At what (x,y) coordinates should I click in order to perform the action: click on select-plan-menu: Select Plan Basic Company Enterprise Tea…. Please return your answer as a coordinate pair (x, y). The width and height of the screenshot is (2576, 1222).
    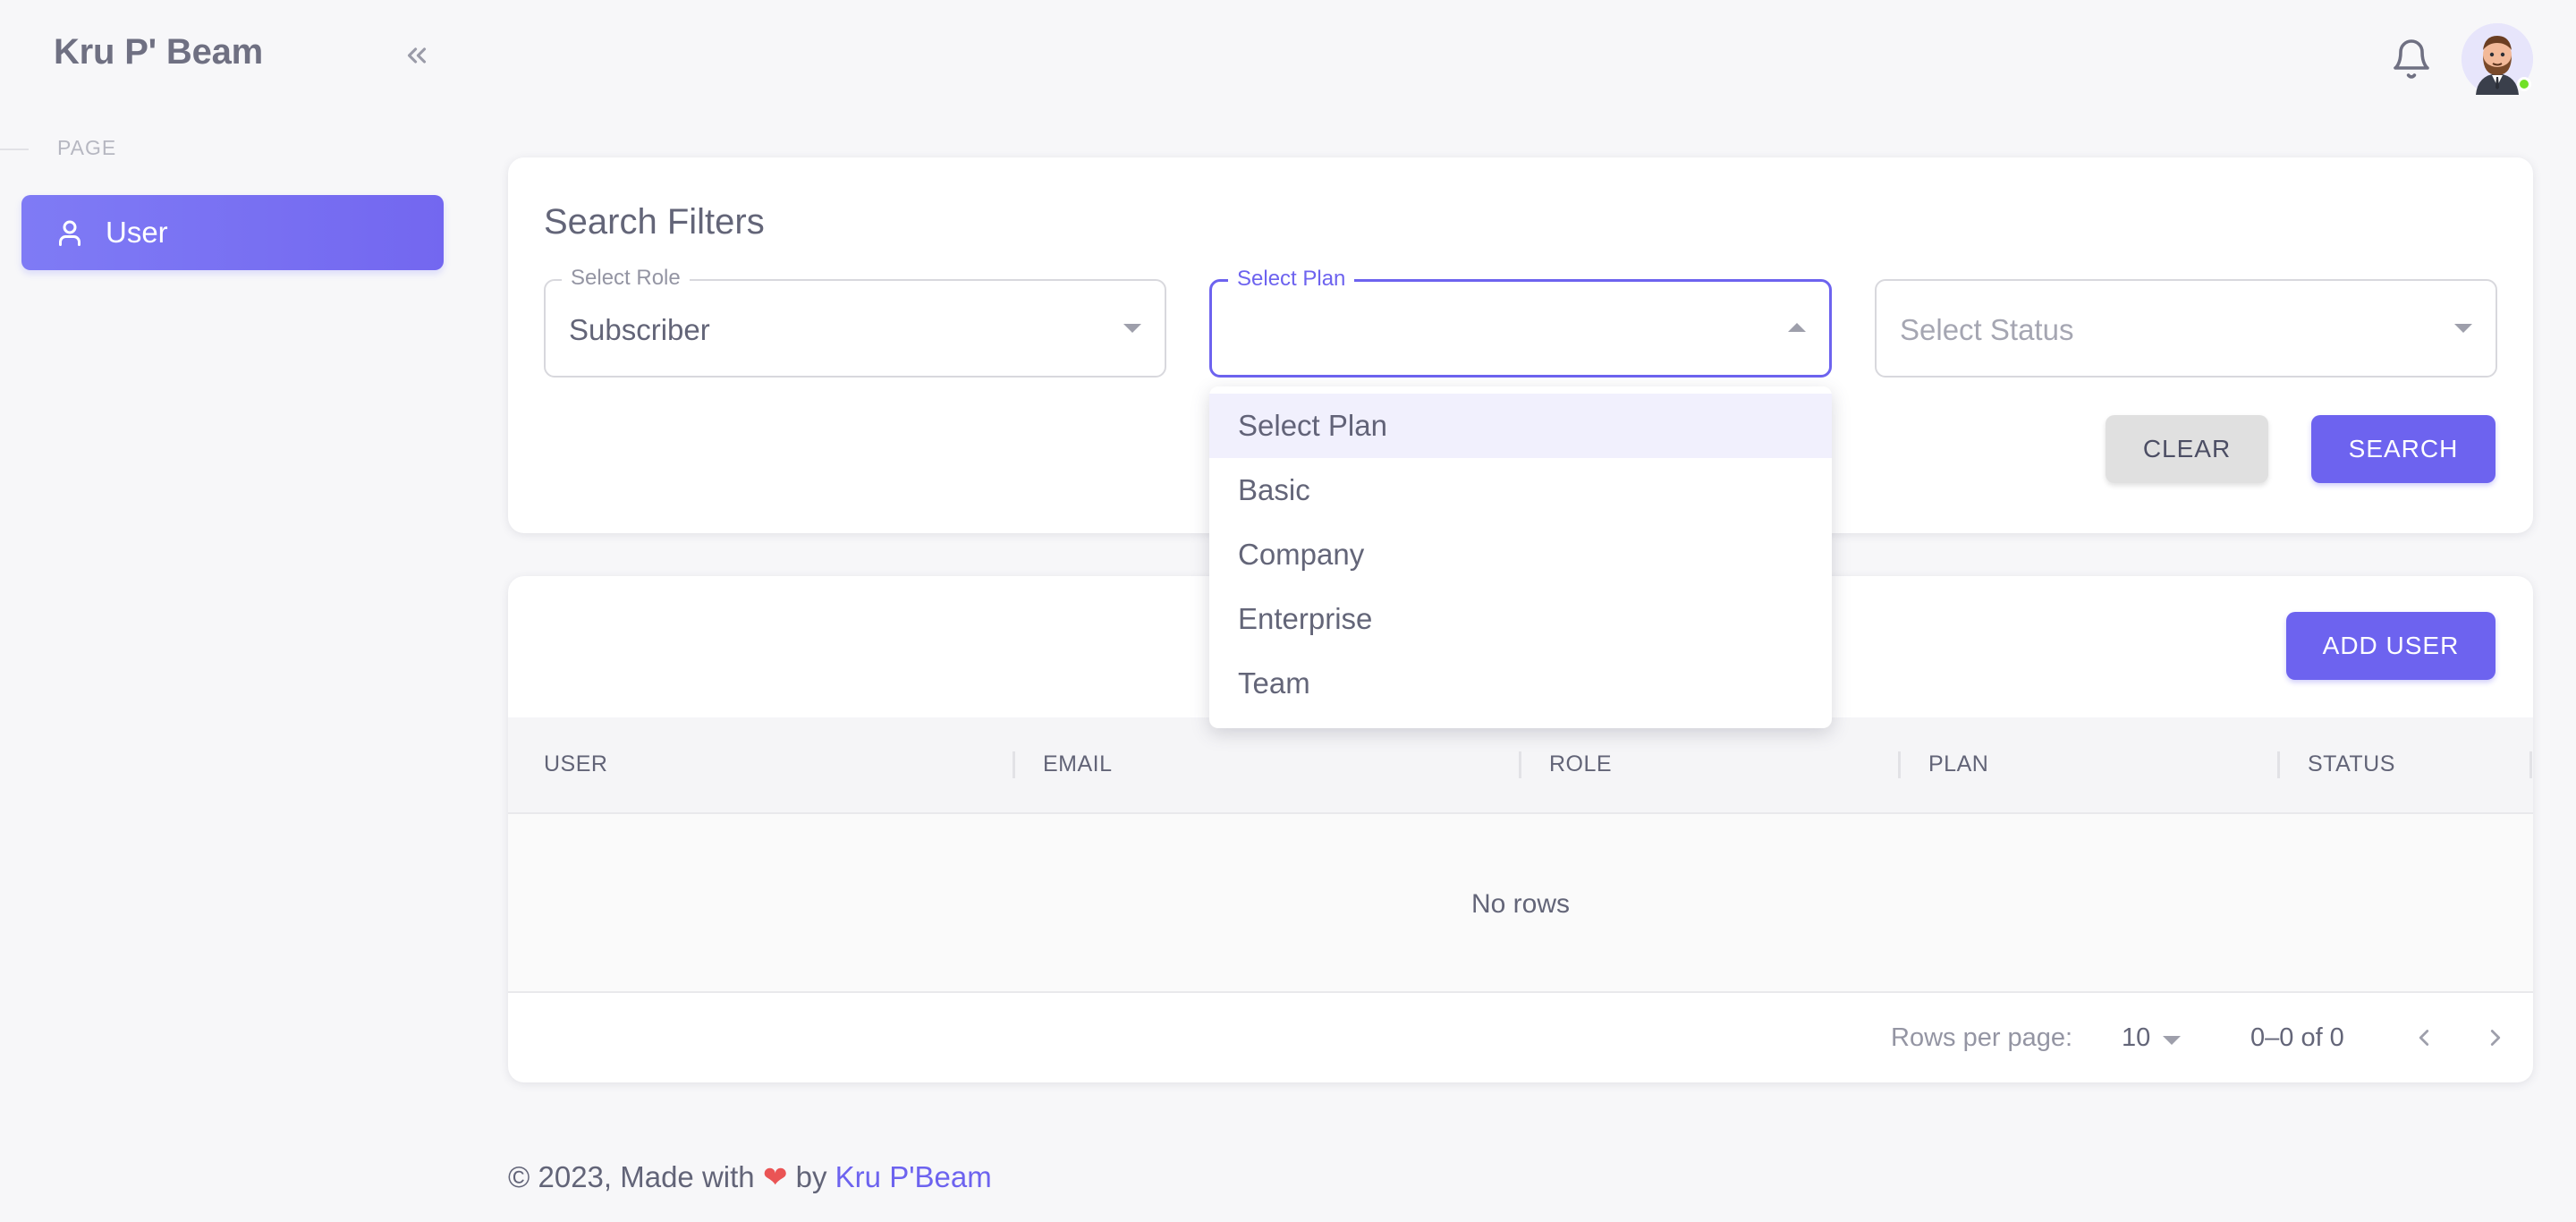
    Looking at the image, I should click on (1520, 557).